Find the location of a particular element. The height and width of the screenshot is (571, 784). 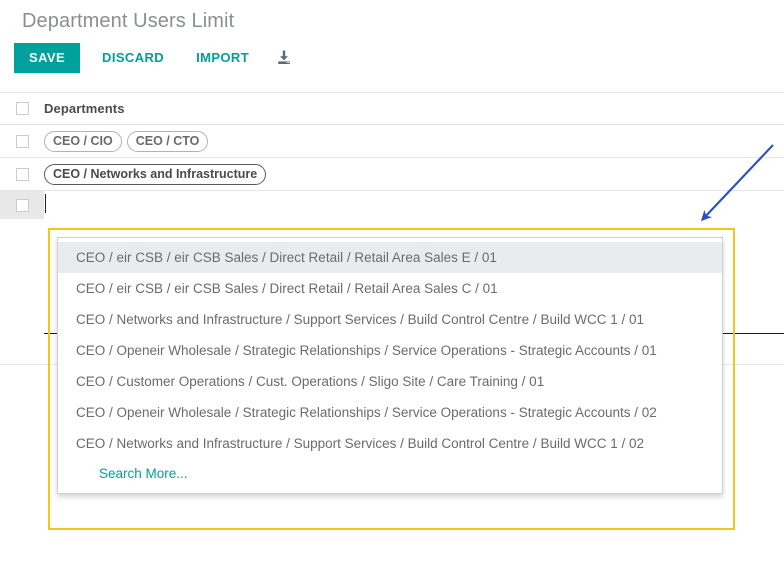

page-title: Department Users Limit is located at coordinates (128, 21).